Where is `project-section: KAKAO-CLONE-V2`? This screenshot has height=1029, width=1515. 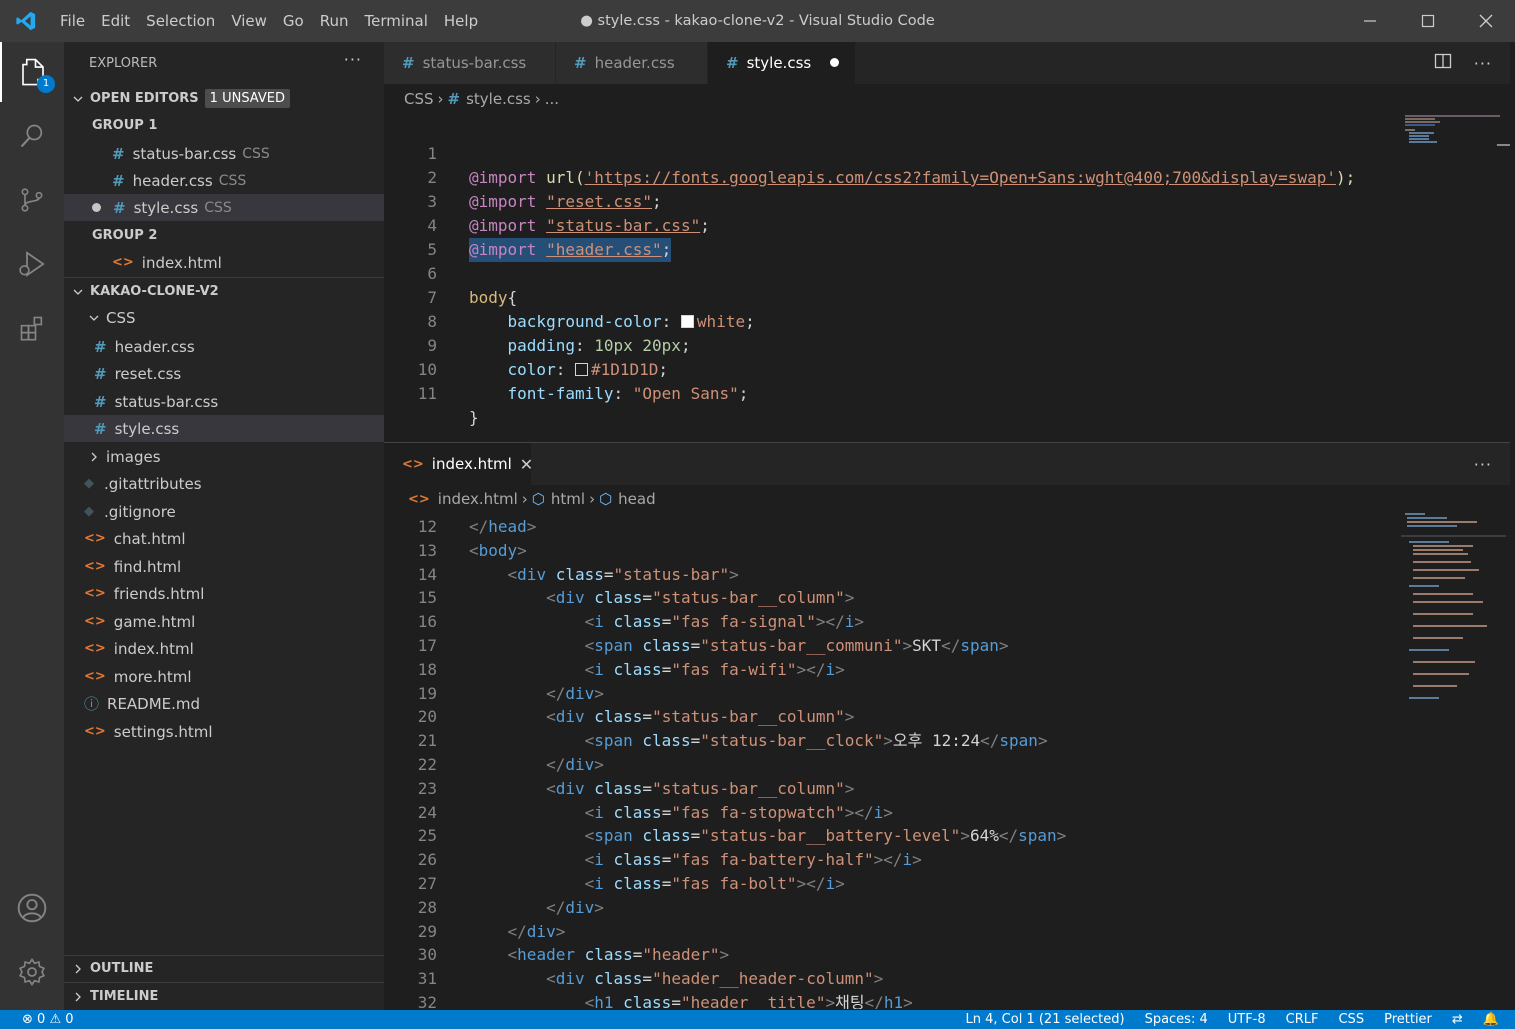 project-section: KAKAO-CLONE-V2 is located at coordinates (224, 291).